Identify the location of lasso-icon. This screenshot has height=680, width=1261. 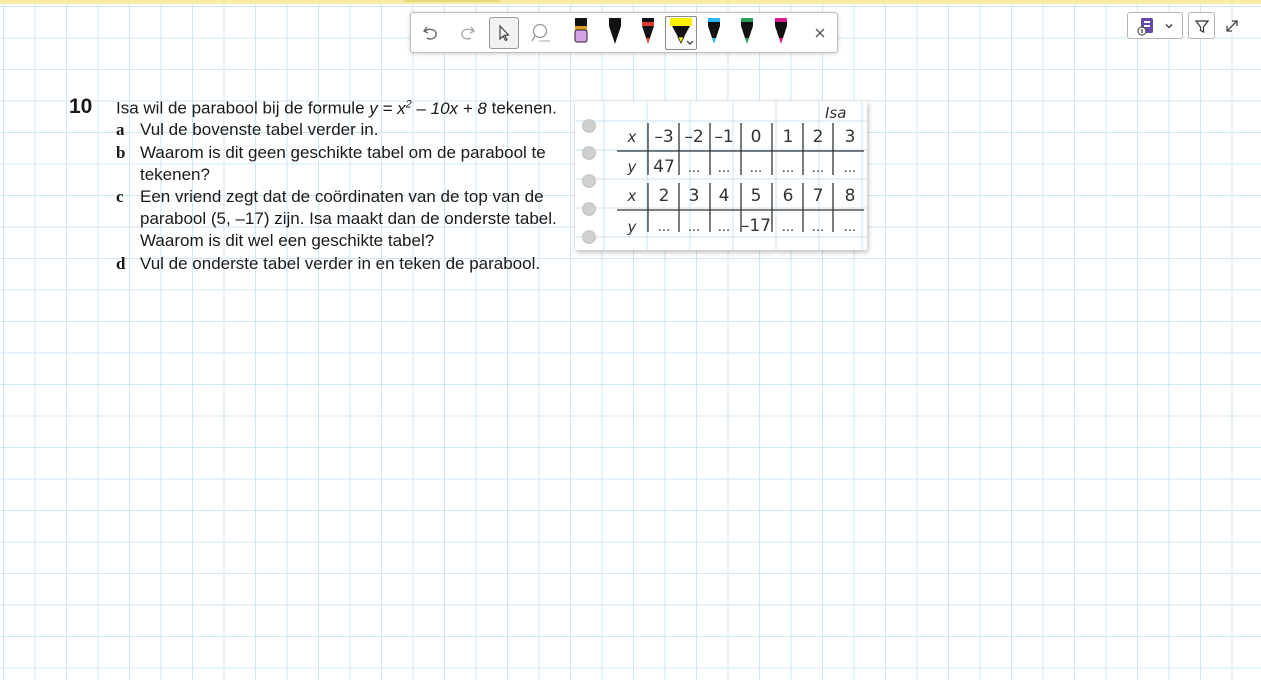
(540, 32).